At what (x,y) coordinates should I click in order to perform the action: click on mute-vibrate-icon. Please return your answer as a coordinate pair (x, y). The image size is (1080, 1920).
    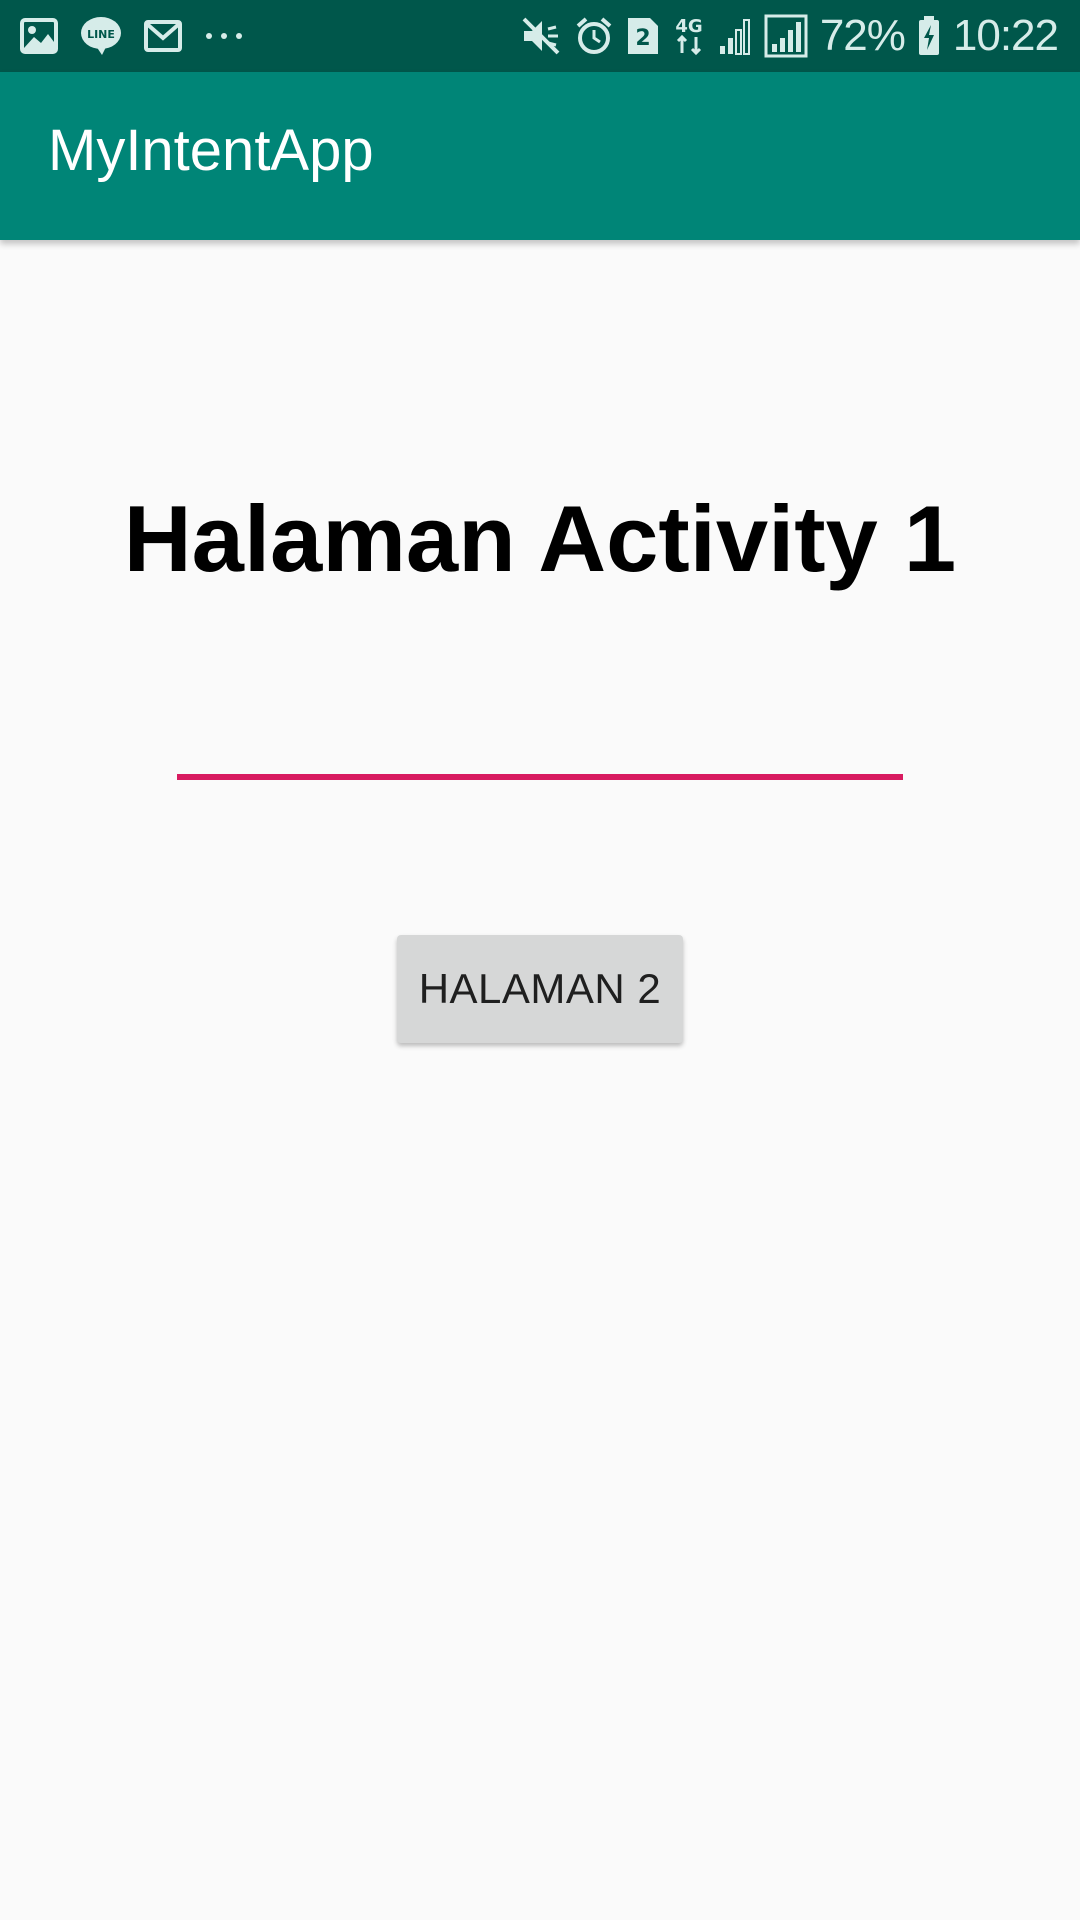
    Looking at the image, I should click on (541, 36).